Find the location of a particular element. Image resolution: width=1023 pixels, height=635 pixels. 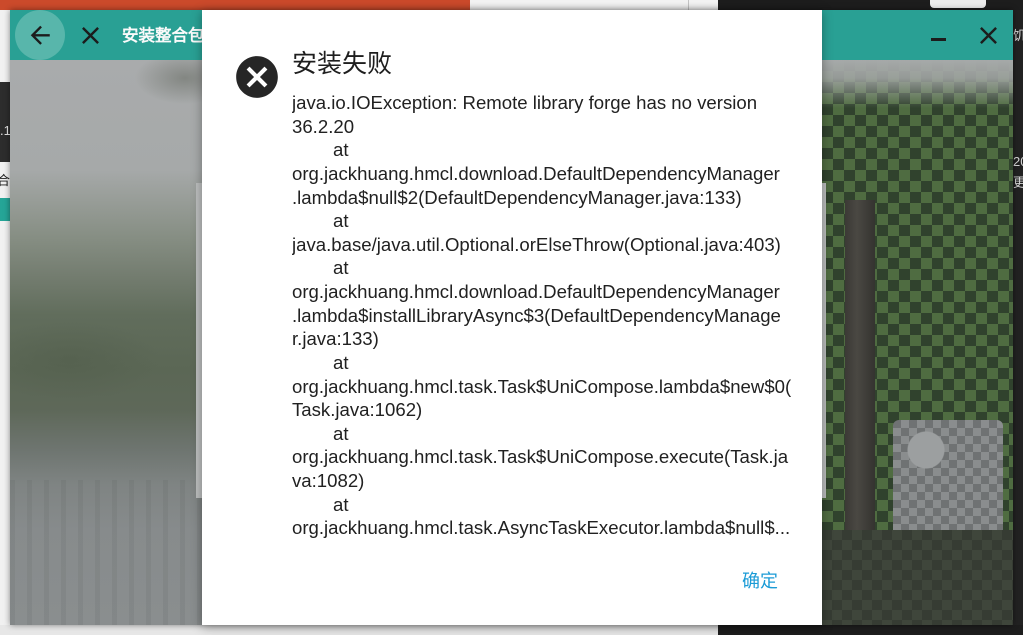

background-rabbit is located at coordinates (948, 480).